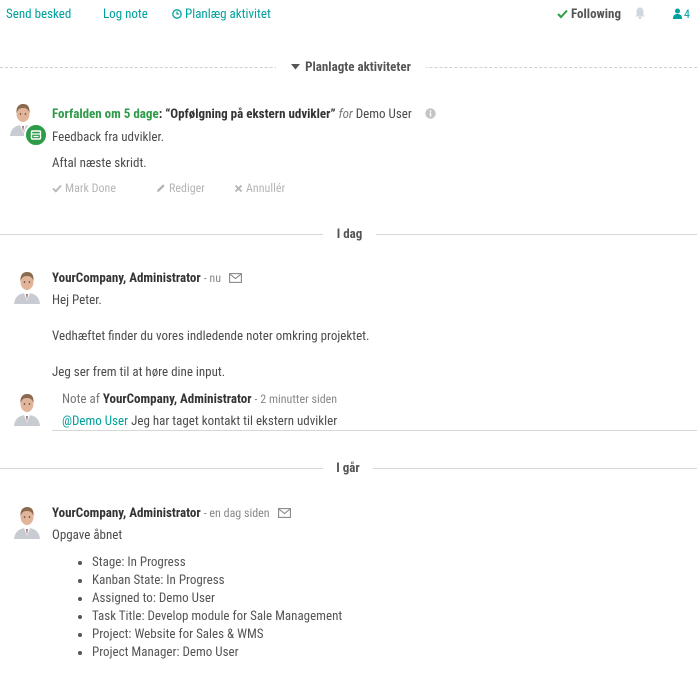 The height and width of the screenshot is (687, 697). I want to click on activity-due-label: Forfalden om 5 dage, so click(105, 114).